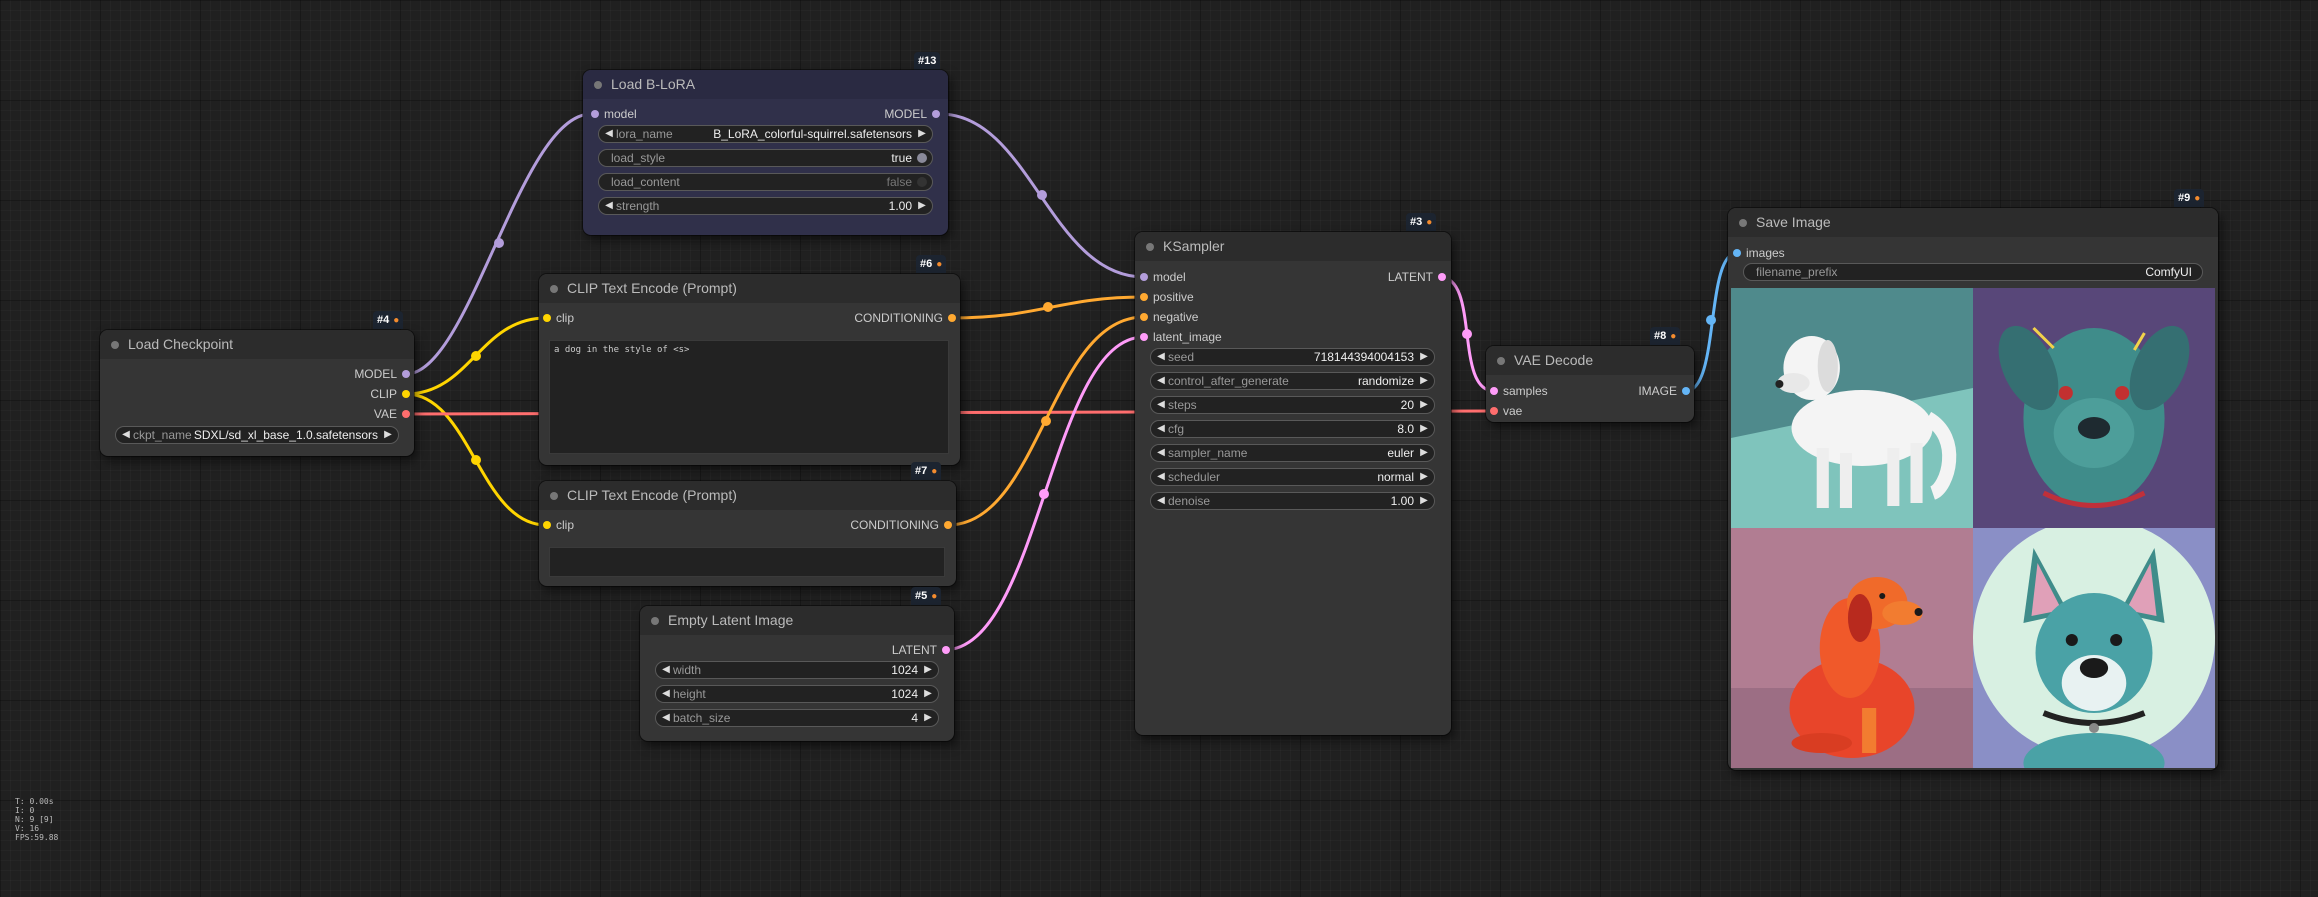  What do you see at coordinates (749, 288) in the screenshot?
I see `node-title-bar: CLIP Text Encode (Prompt)` at bounding box center [749, 288].